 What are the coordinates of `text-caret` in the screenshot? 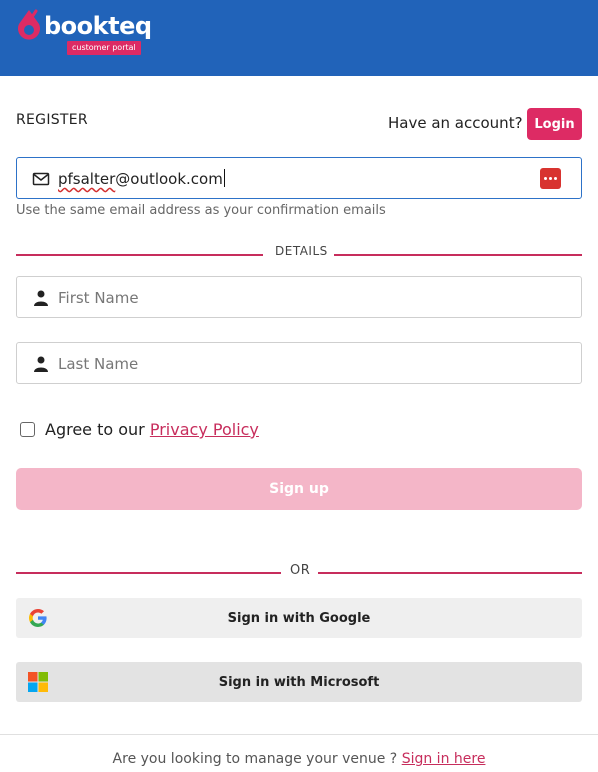 It's located at (224, 178).